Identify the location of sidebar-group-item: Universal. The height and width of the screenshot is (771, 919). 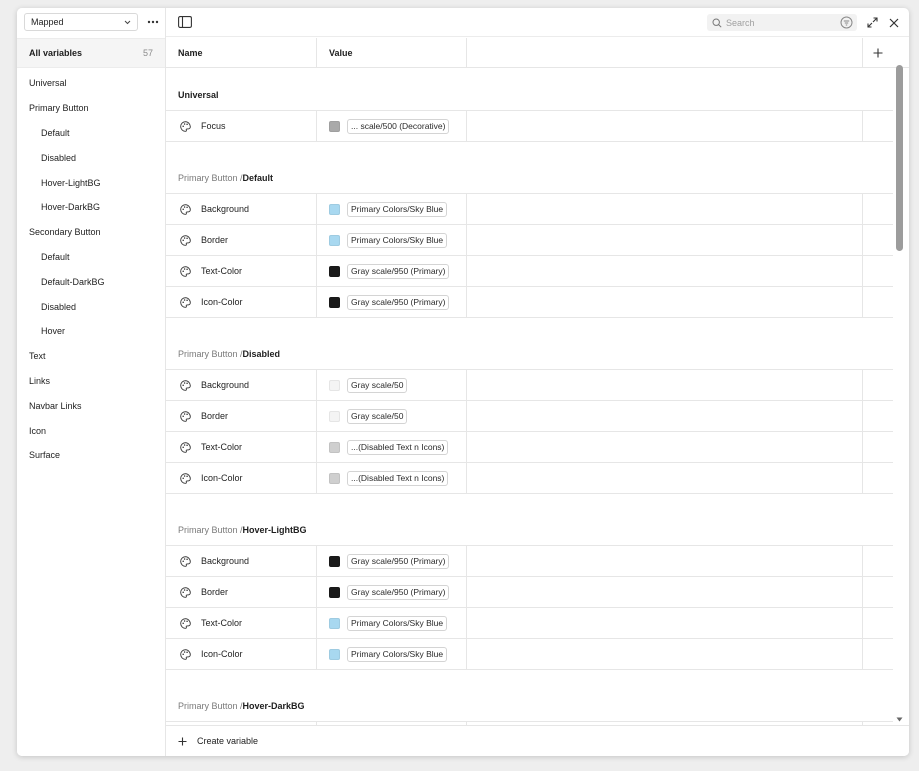
(91, 83).